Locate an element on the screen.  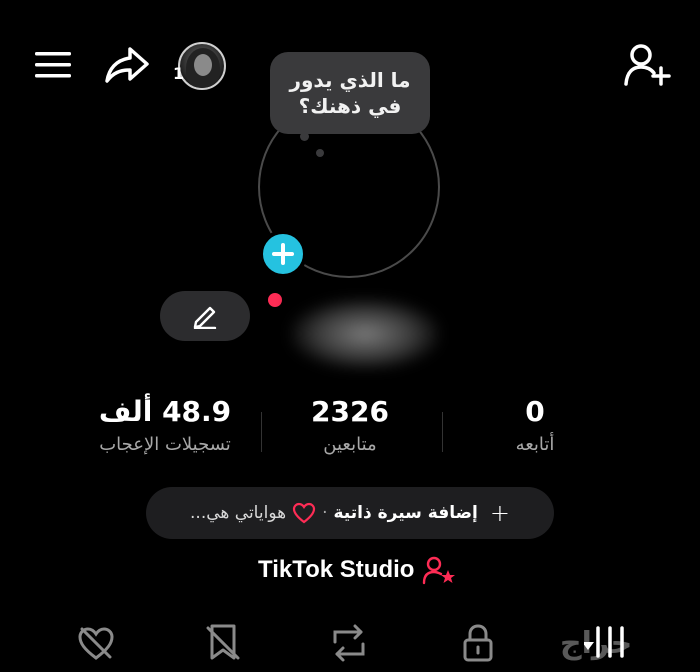
add-friend-button is located at coordinates (648, 65).